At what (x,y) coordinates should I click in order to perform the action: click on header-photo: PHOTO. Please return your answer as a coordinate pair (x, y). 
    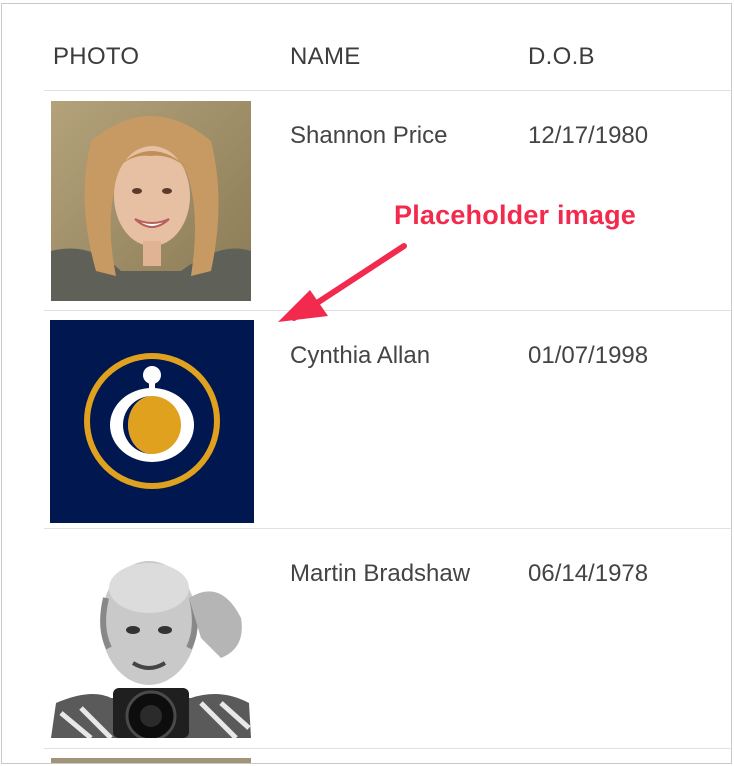
    Looking at the image, I should click on (96, 56).